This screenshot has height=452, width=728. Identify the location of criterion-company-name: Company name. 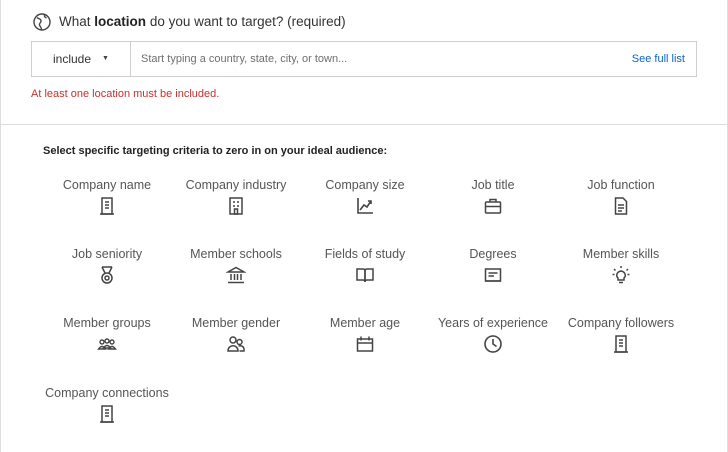
(107, 196).